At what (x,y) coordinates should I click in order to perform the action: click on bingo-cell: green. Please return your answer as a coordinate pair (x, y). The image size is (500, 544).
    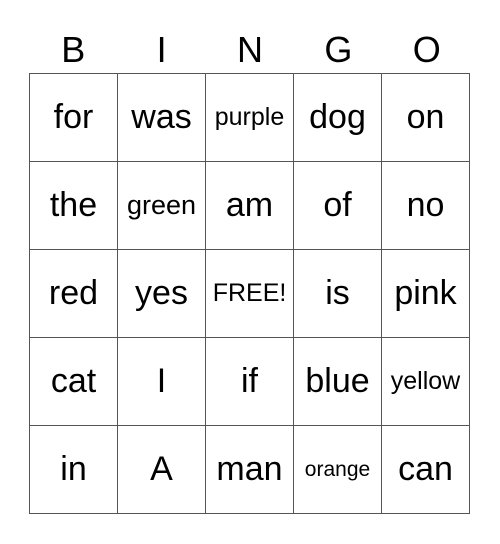
    Looking at the image, I should click on (162, 206).